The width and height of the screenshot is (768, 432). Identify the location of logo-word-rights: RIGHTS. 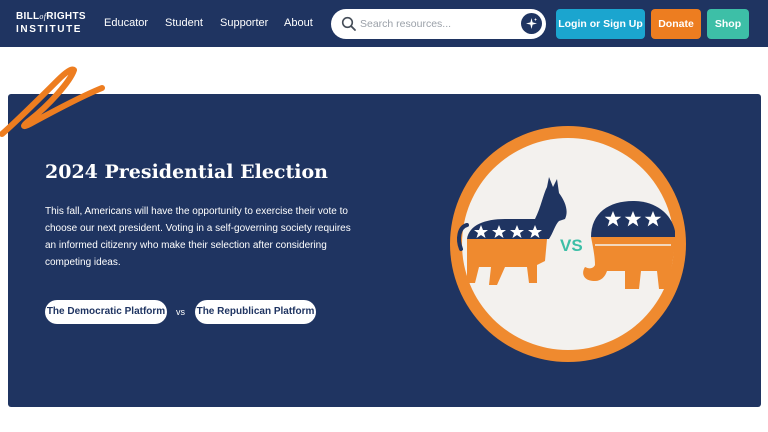
(66, 16).